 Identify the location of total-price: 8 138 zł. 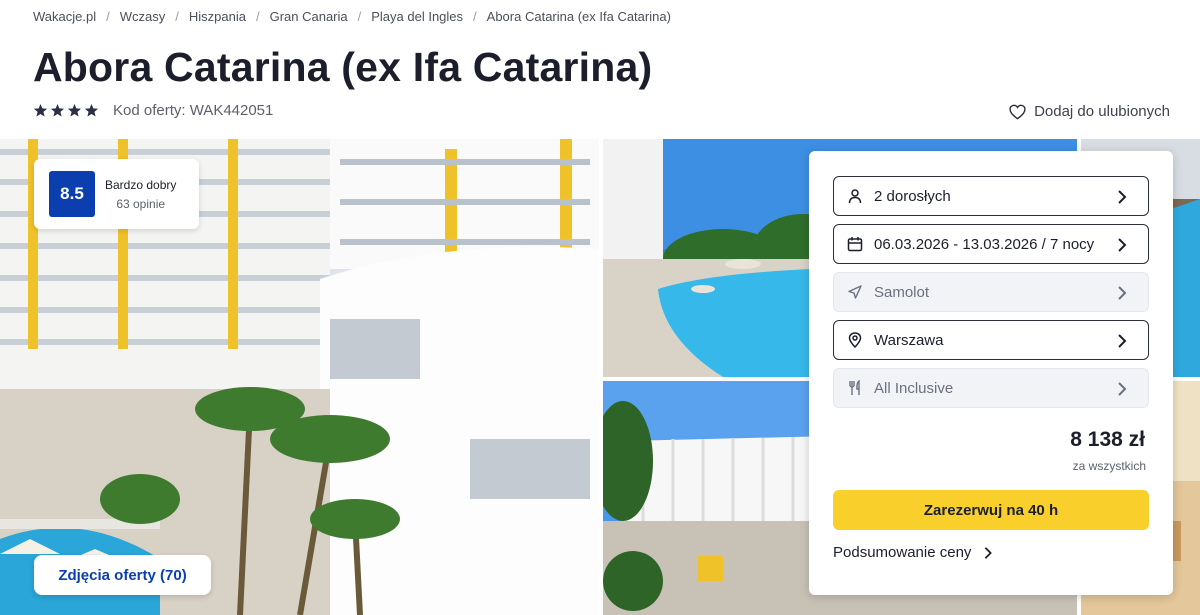
(1107, 439).